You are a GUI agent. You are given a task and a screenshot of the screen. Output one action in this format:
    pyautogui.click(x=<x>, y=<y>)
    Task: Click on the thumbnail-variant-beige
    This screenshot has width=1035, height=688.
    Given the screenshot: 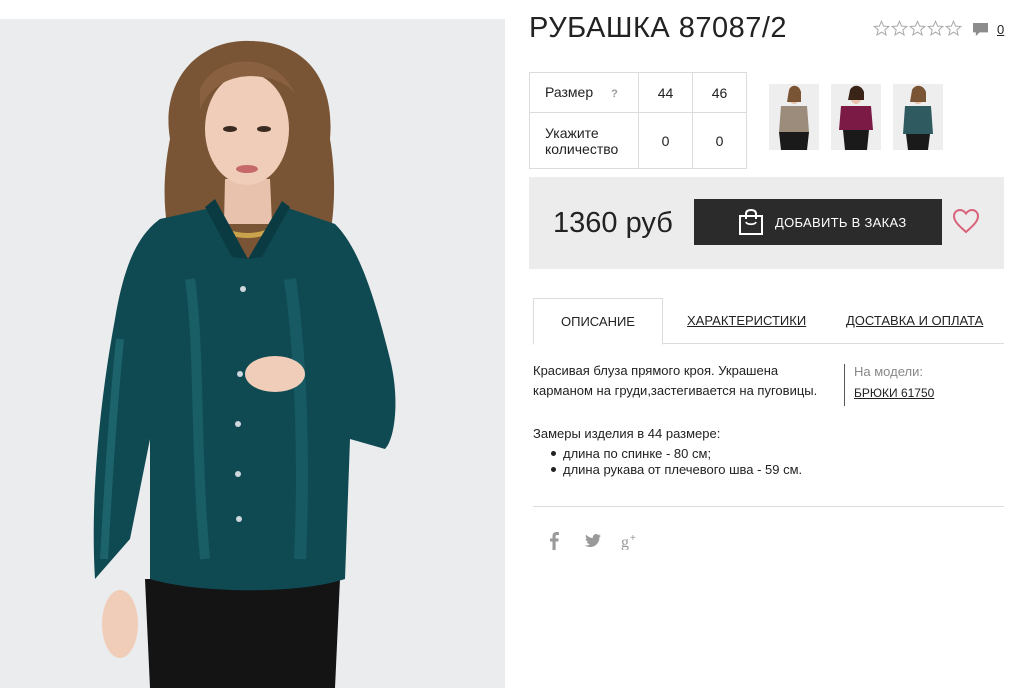 What is the action you would take?
    pyautogui.click(x=794, y=117)
    